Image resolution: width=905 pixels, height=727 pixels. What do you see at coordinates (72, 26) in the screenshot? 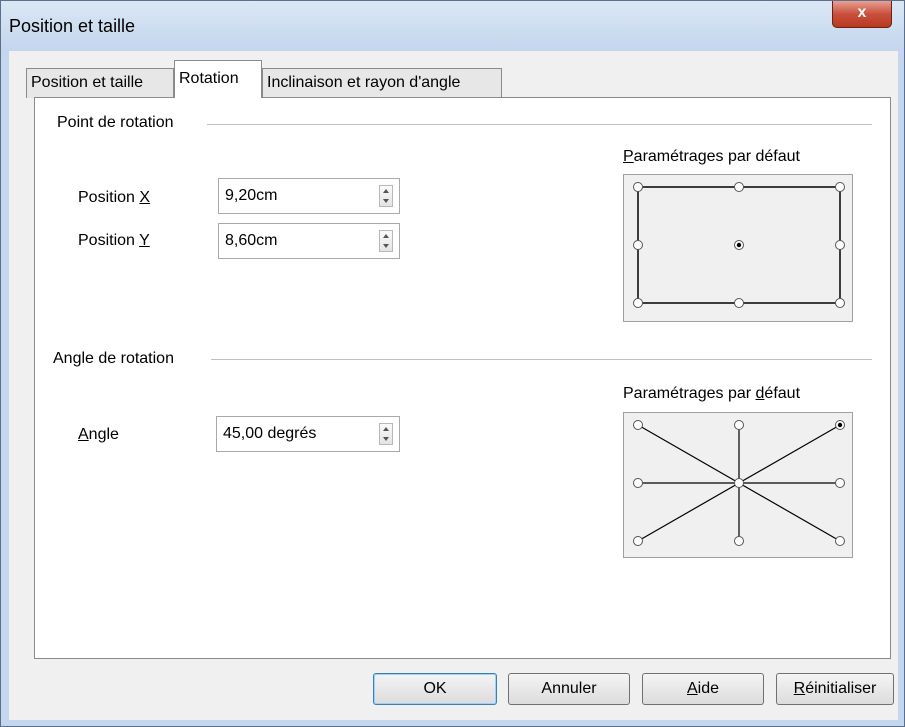
I see `window-title: Position et taille` at bounding box center [72, 26].